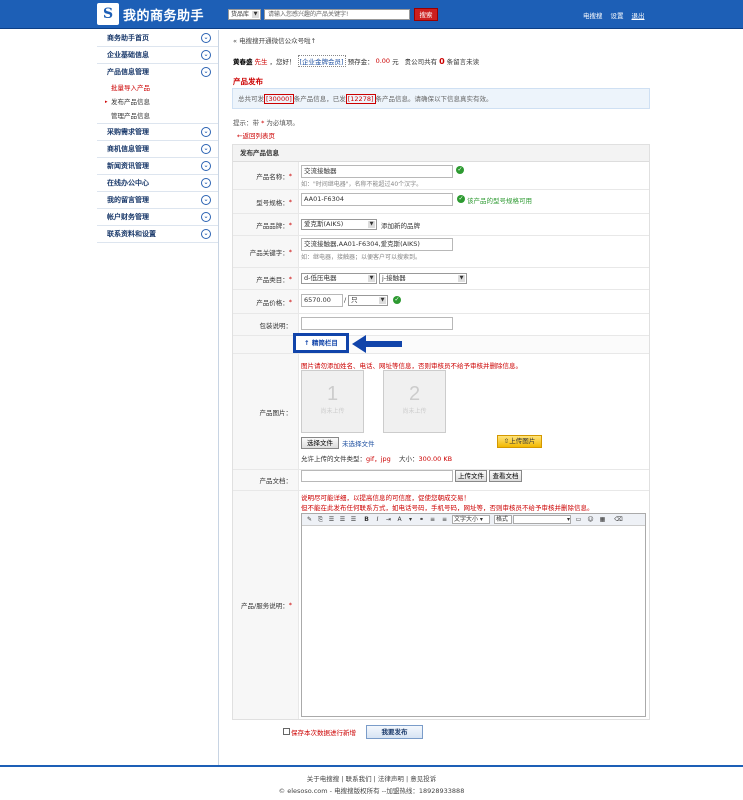 This screenshot has width=743, height=800. I want to click on save-data-label: 保存本次数据进行新增, so click(323, 732).